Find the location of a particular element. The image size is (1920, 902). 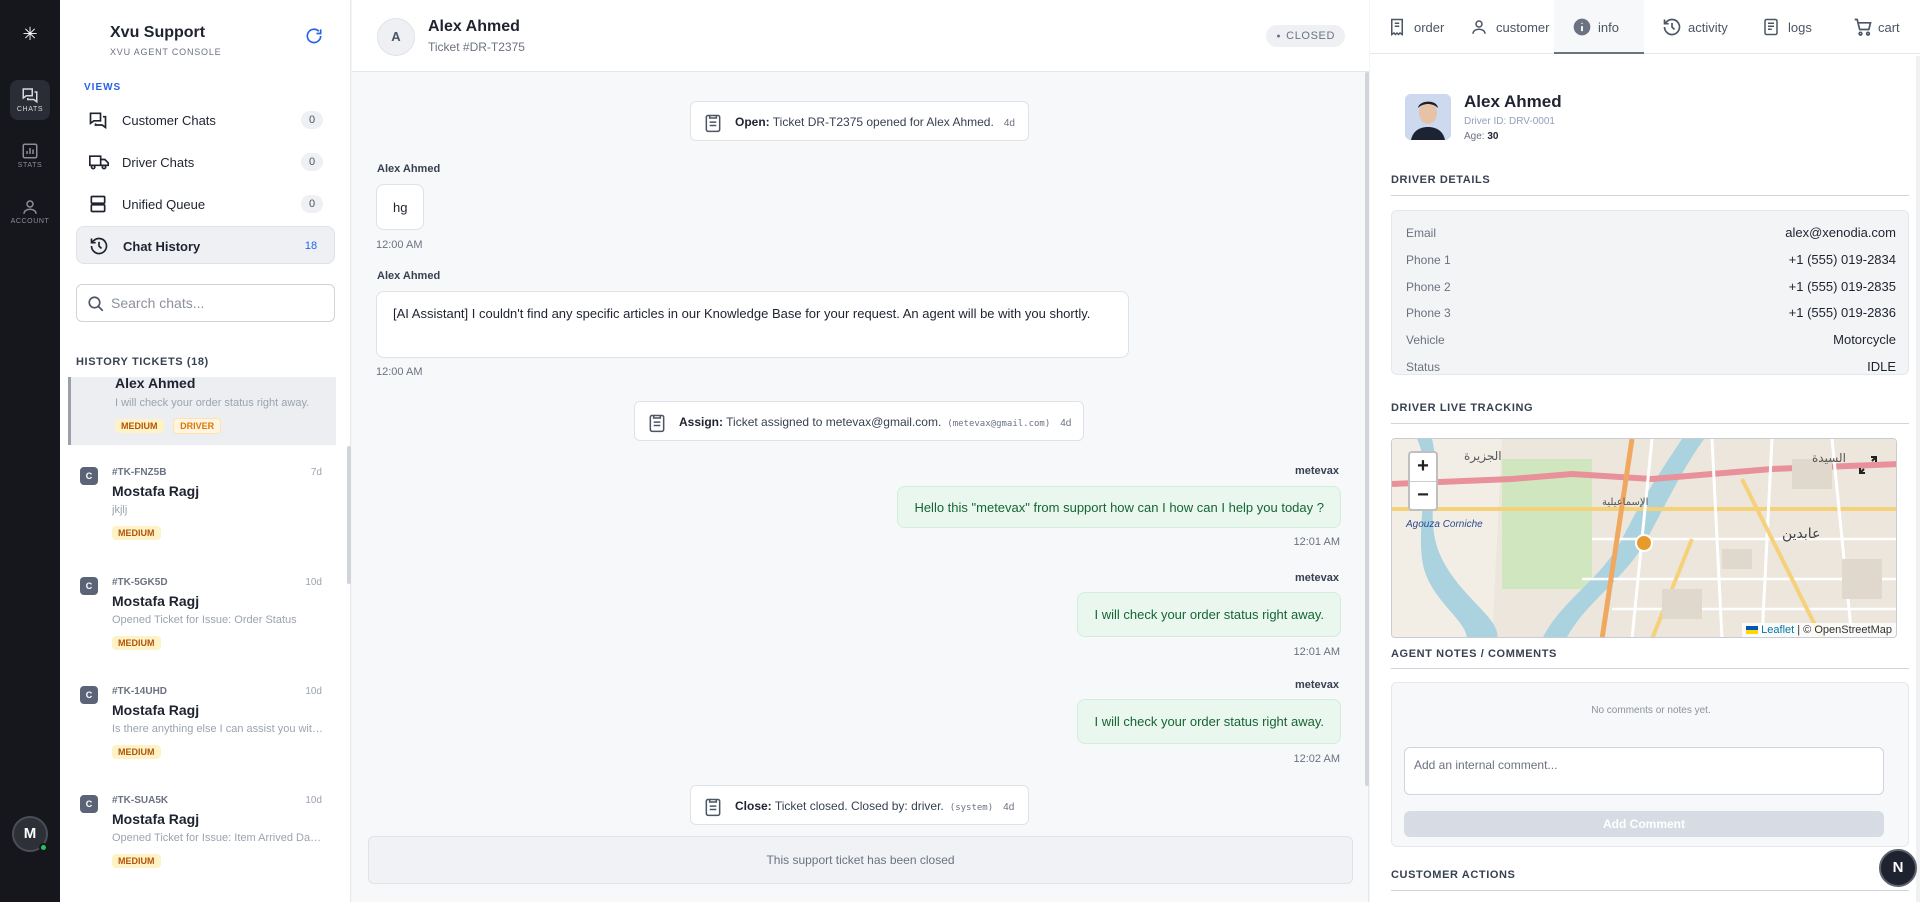

driver-details-title: DRIVER DETAILS is located at coordinates (1441, 180).